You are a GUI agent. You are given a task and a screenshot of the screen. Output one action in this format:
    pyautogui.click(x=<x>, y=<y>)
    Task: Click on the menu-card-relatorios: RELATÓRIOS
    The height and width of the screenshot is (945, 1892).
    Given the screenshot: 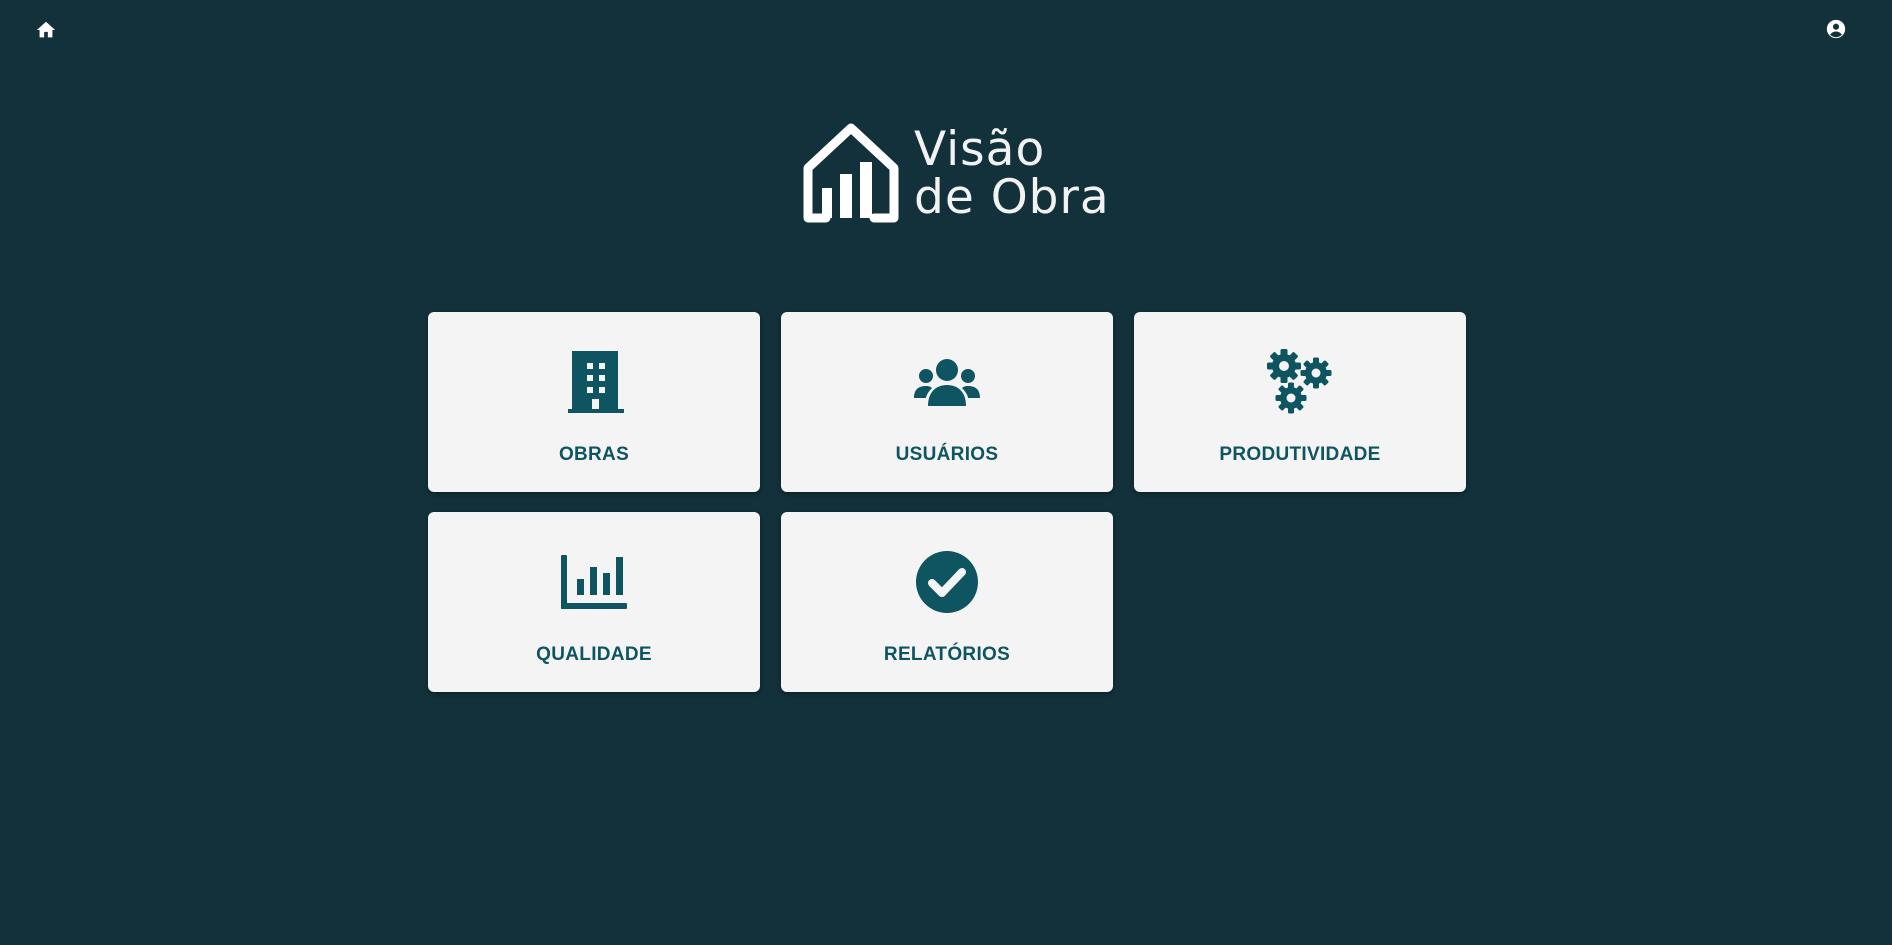 What is the action you would take?
    pyautogui.click(x=947, y=602)
    